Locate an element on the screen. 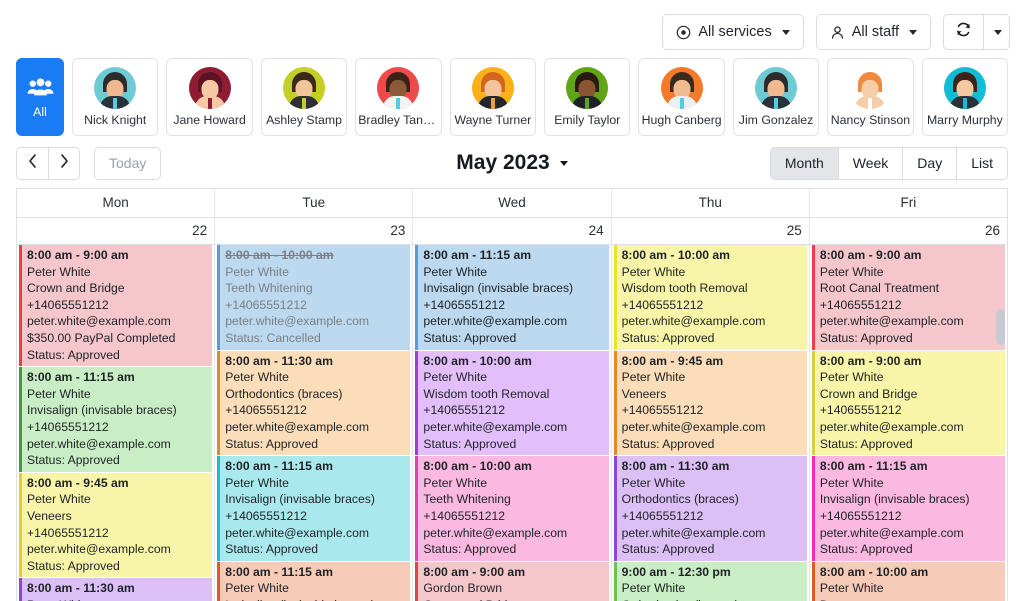 Image resolution: width=1024 pixels, height=601 pixels. date-number-24: 24 is located at coordinates (512, 231).